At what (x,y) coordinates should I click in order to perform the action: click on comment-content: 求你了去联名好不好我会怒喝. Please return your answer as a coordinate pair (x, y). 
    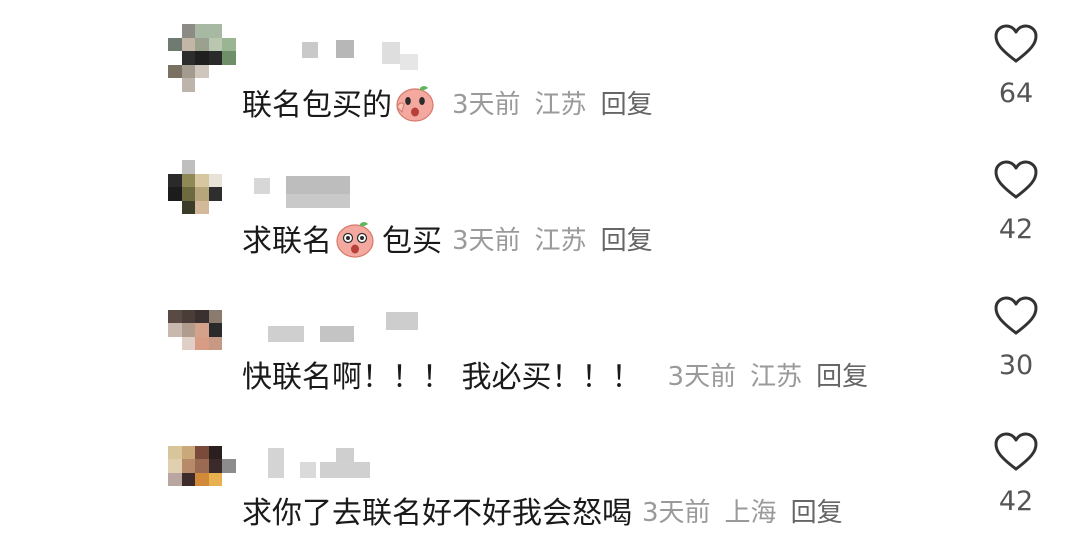
    Looking at the image, I should click on (437, 513).